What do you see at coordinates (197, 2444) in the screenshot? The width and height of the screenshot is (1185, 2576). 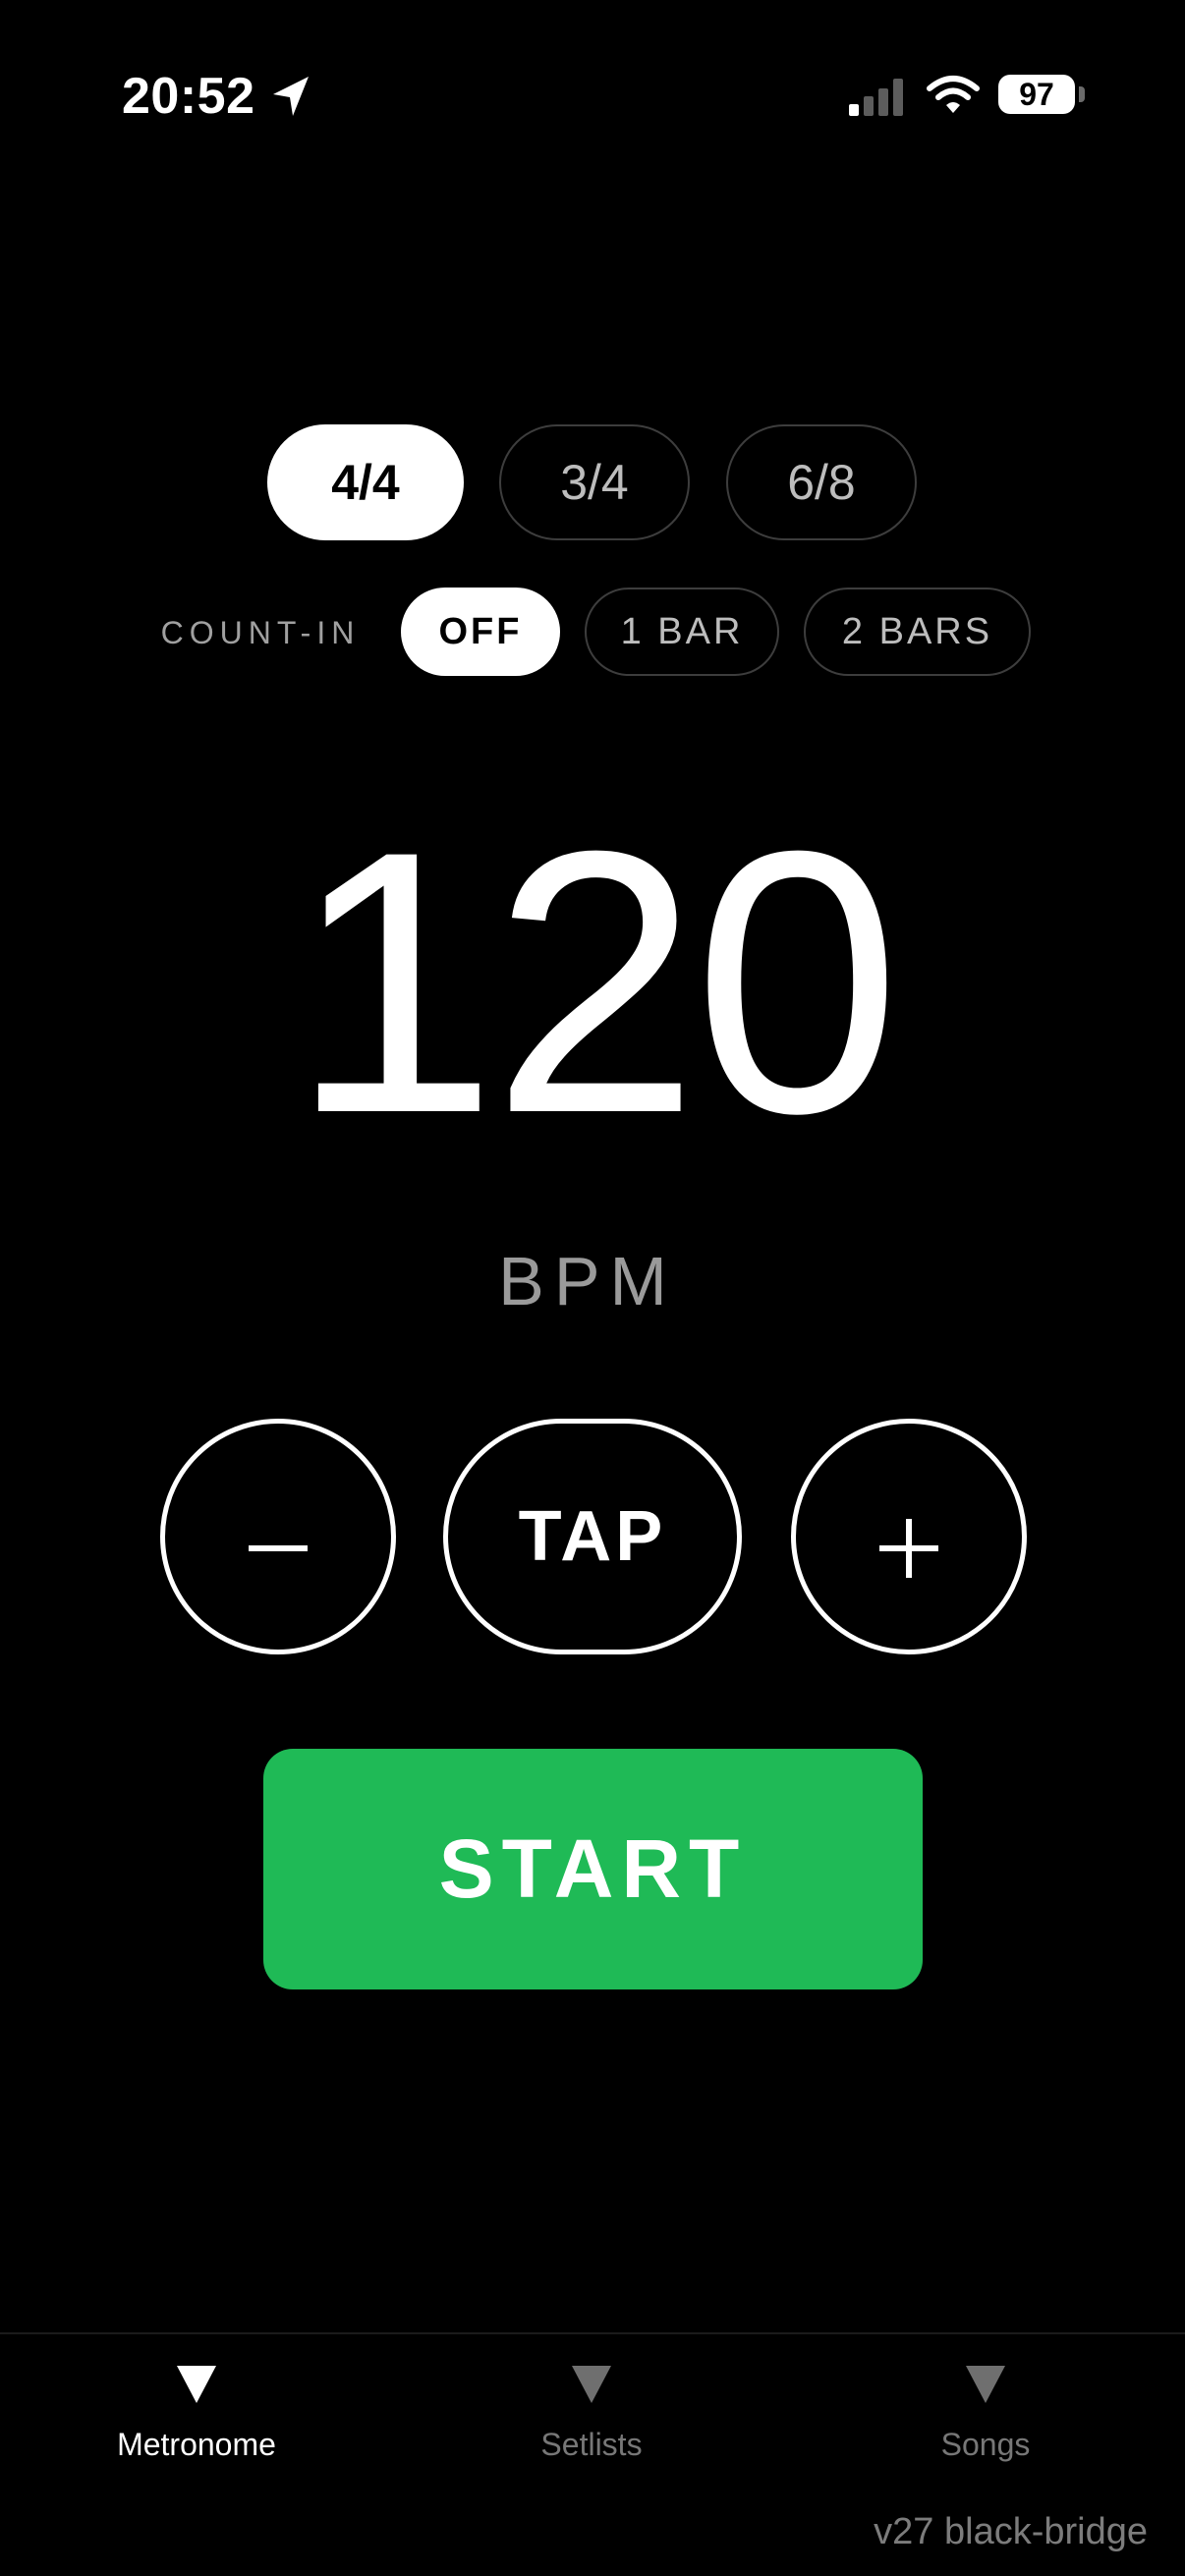 I see `tab-label: Metronome` at bounding box center [197, 2444].